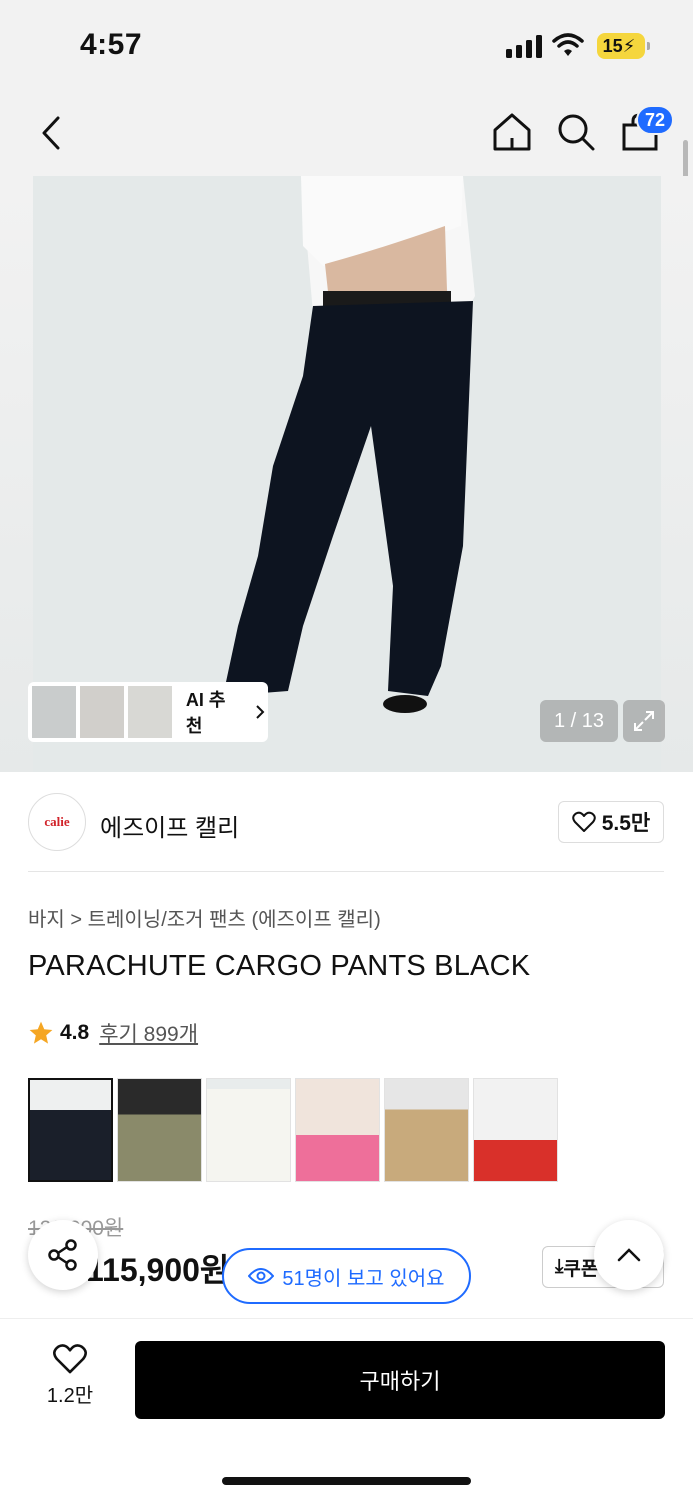 This screenshot has width=693, height=1500. I want to click on image-counter: 1 / 13, so click(579, 721).